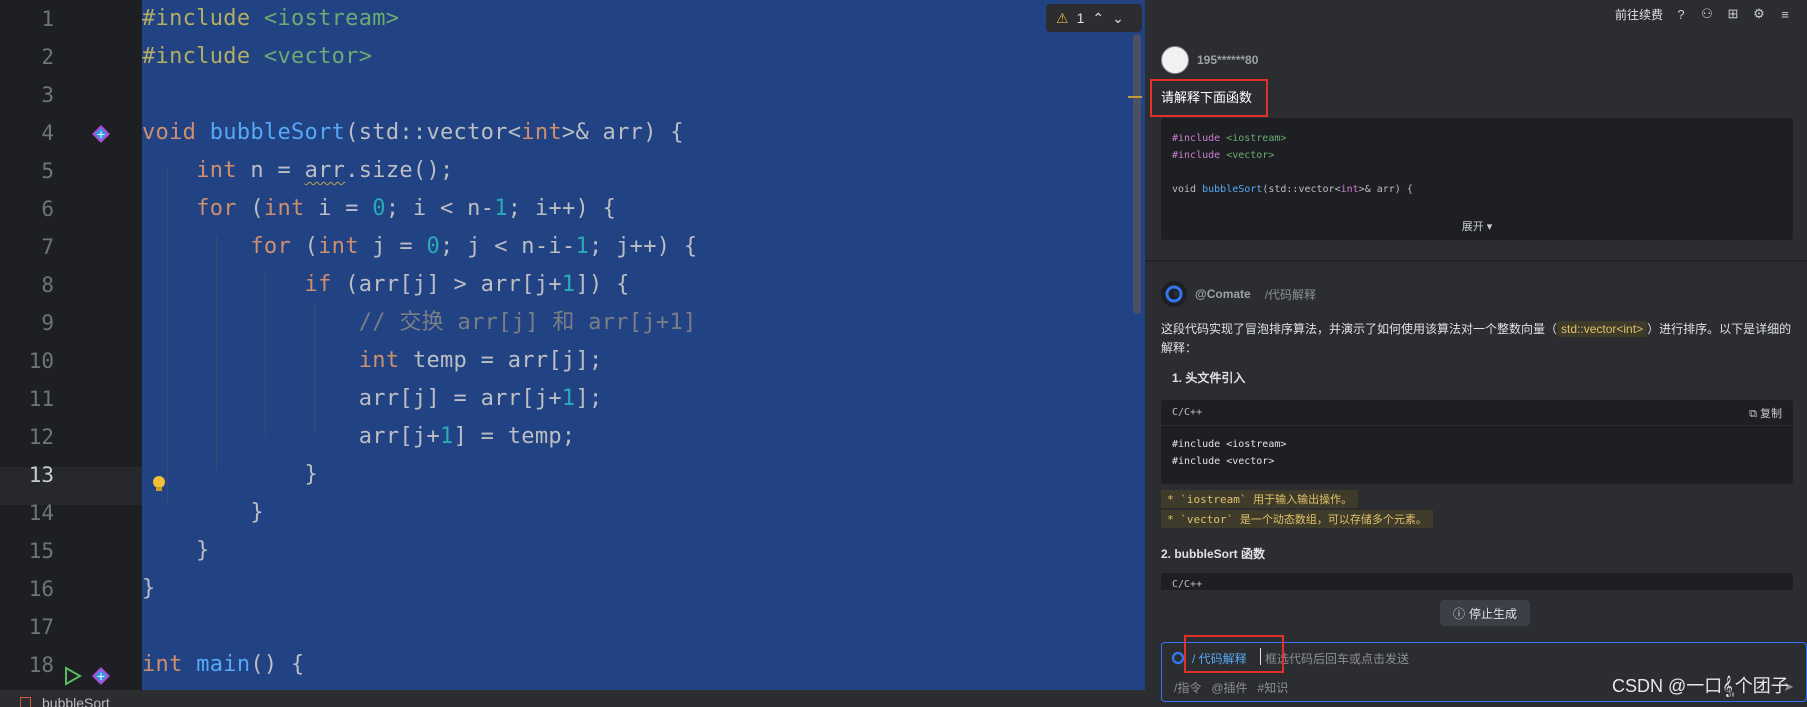 The width and height of the screenshot is (1807, 707). Describe the element at coordinates (41, 361) in the screenshot. I see `line-number: 10` at that location.